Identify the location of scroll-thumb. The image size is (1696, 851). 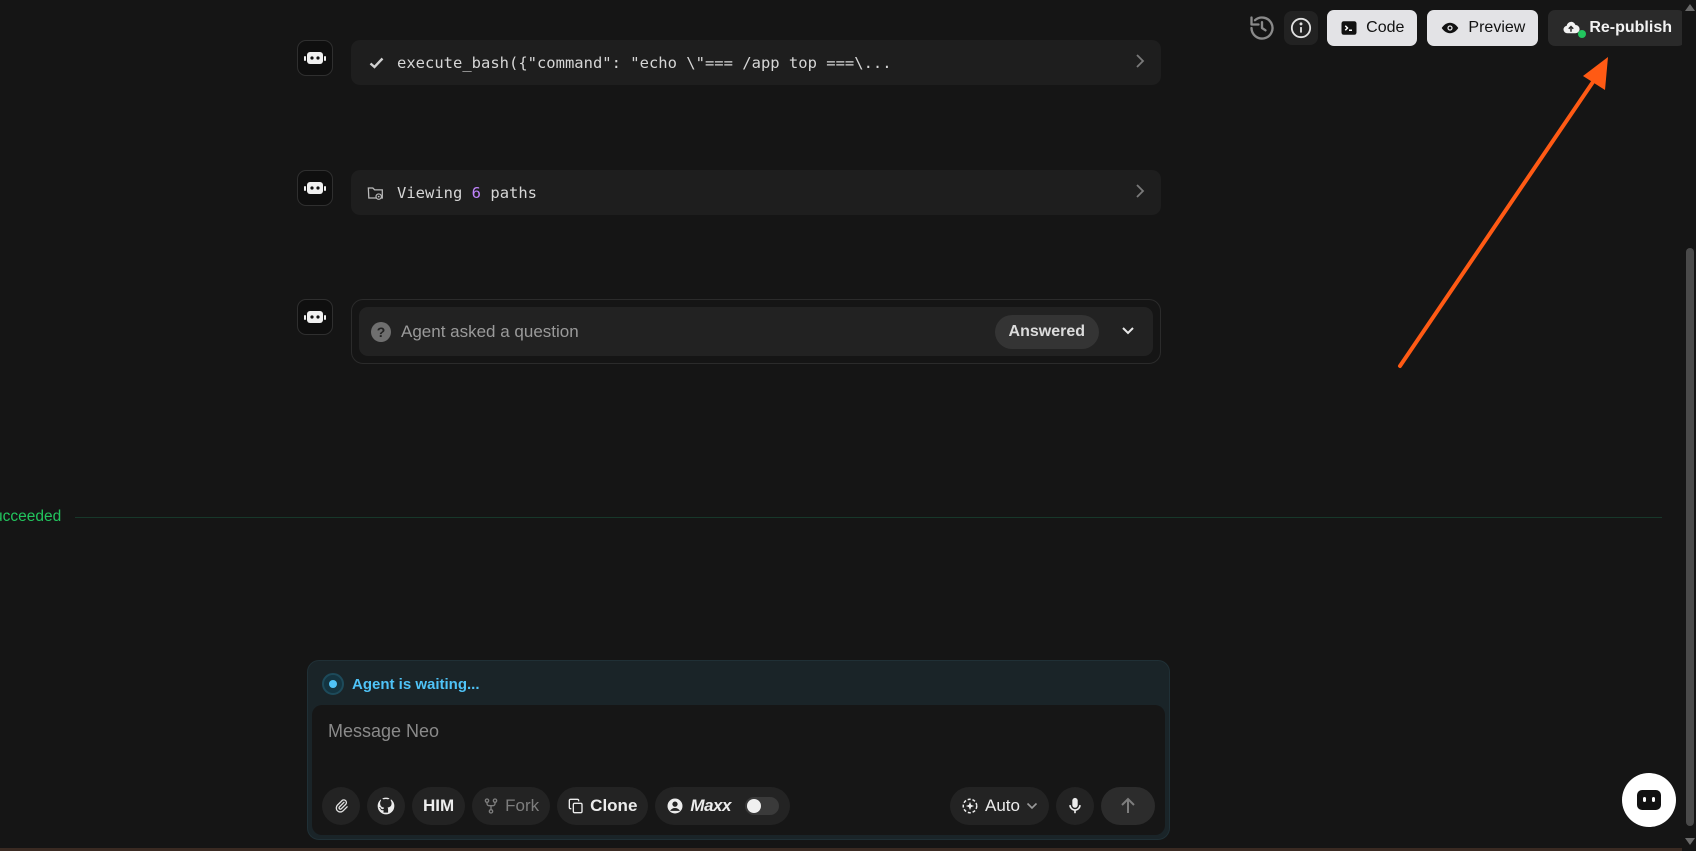
(1690, 537).